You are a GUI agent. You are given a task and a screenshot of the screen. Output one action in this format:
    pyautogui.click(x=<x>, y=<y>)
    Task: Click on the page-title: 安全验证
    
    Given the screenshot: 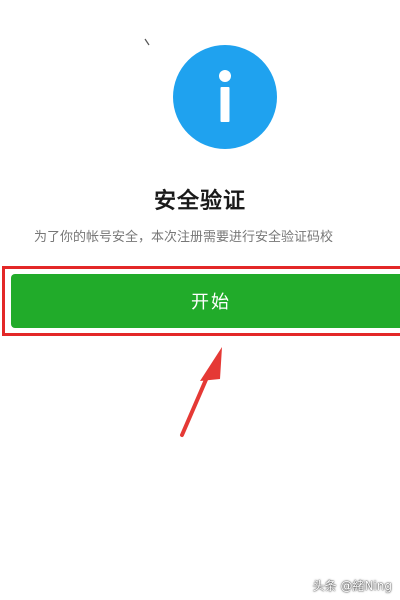 What is the action you would take?
    pyautogui.click(x=199, y=201)
    